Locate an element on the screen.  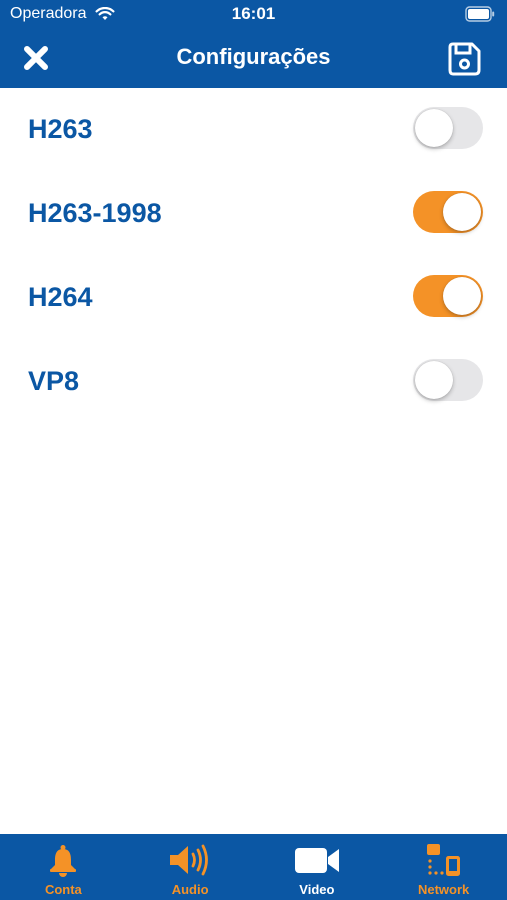
tab-video: Video is located at coordinates (317, 867).